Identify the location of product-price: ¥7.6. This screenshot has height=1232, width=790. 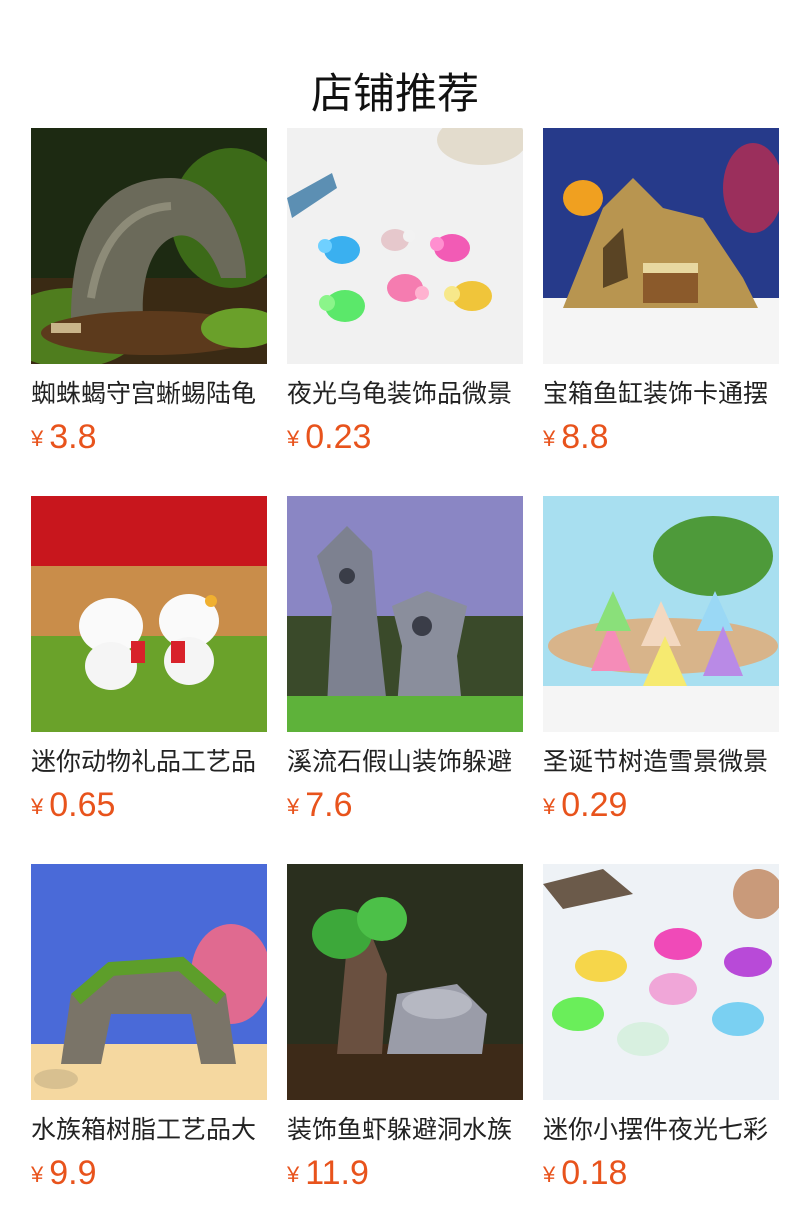
(320, 806).